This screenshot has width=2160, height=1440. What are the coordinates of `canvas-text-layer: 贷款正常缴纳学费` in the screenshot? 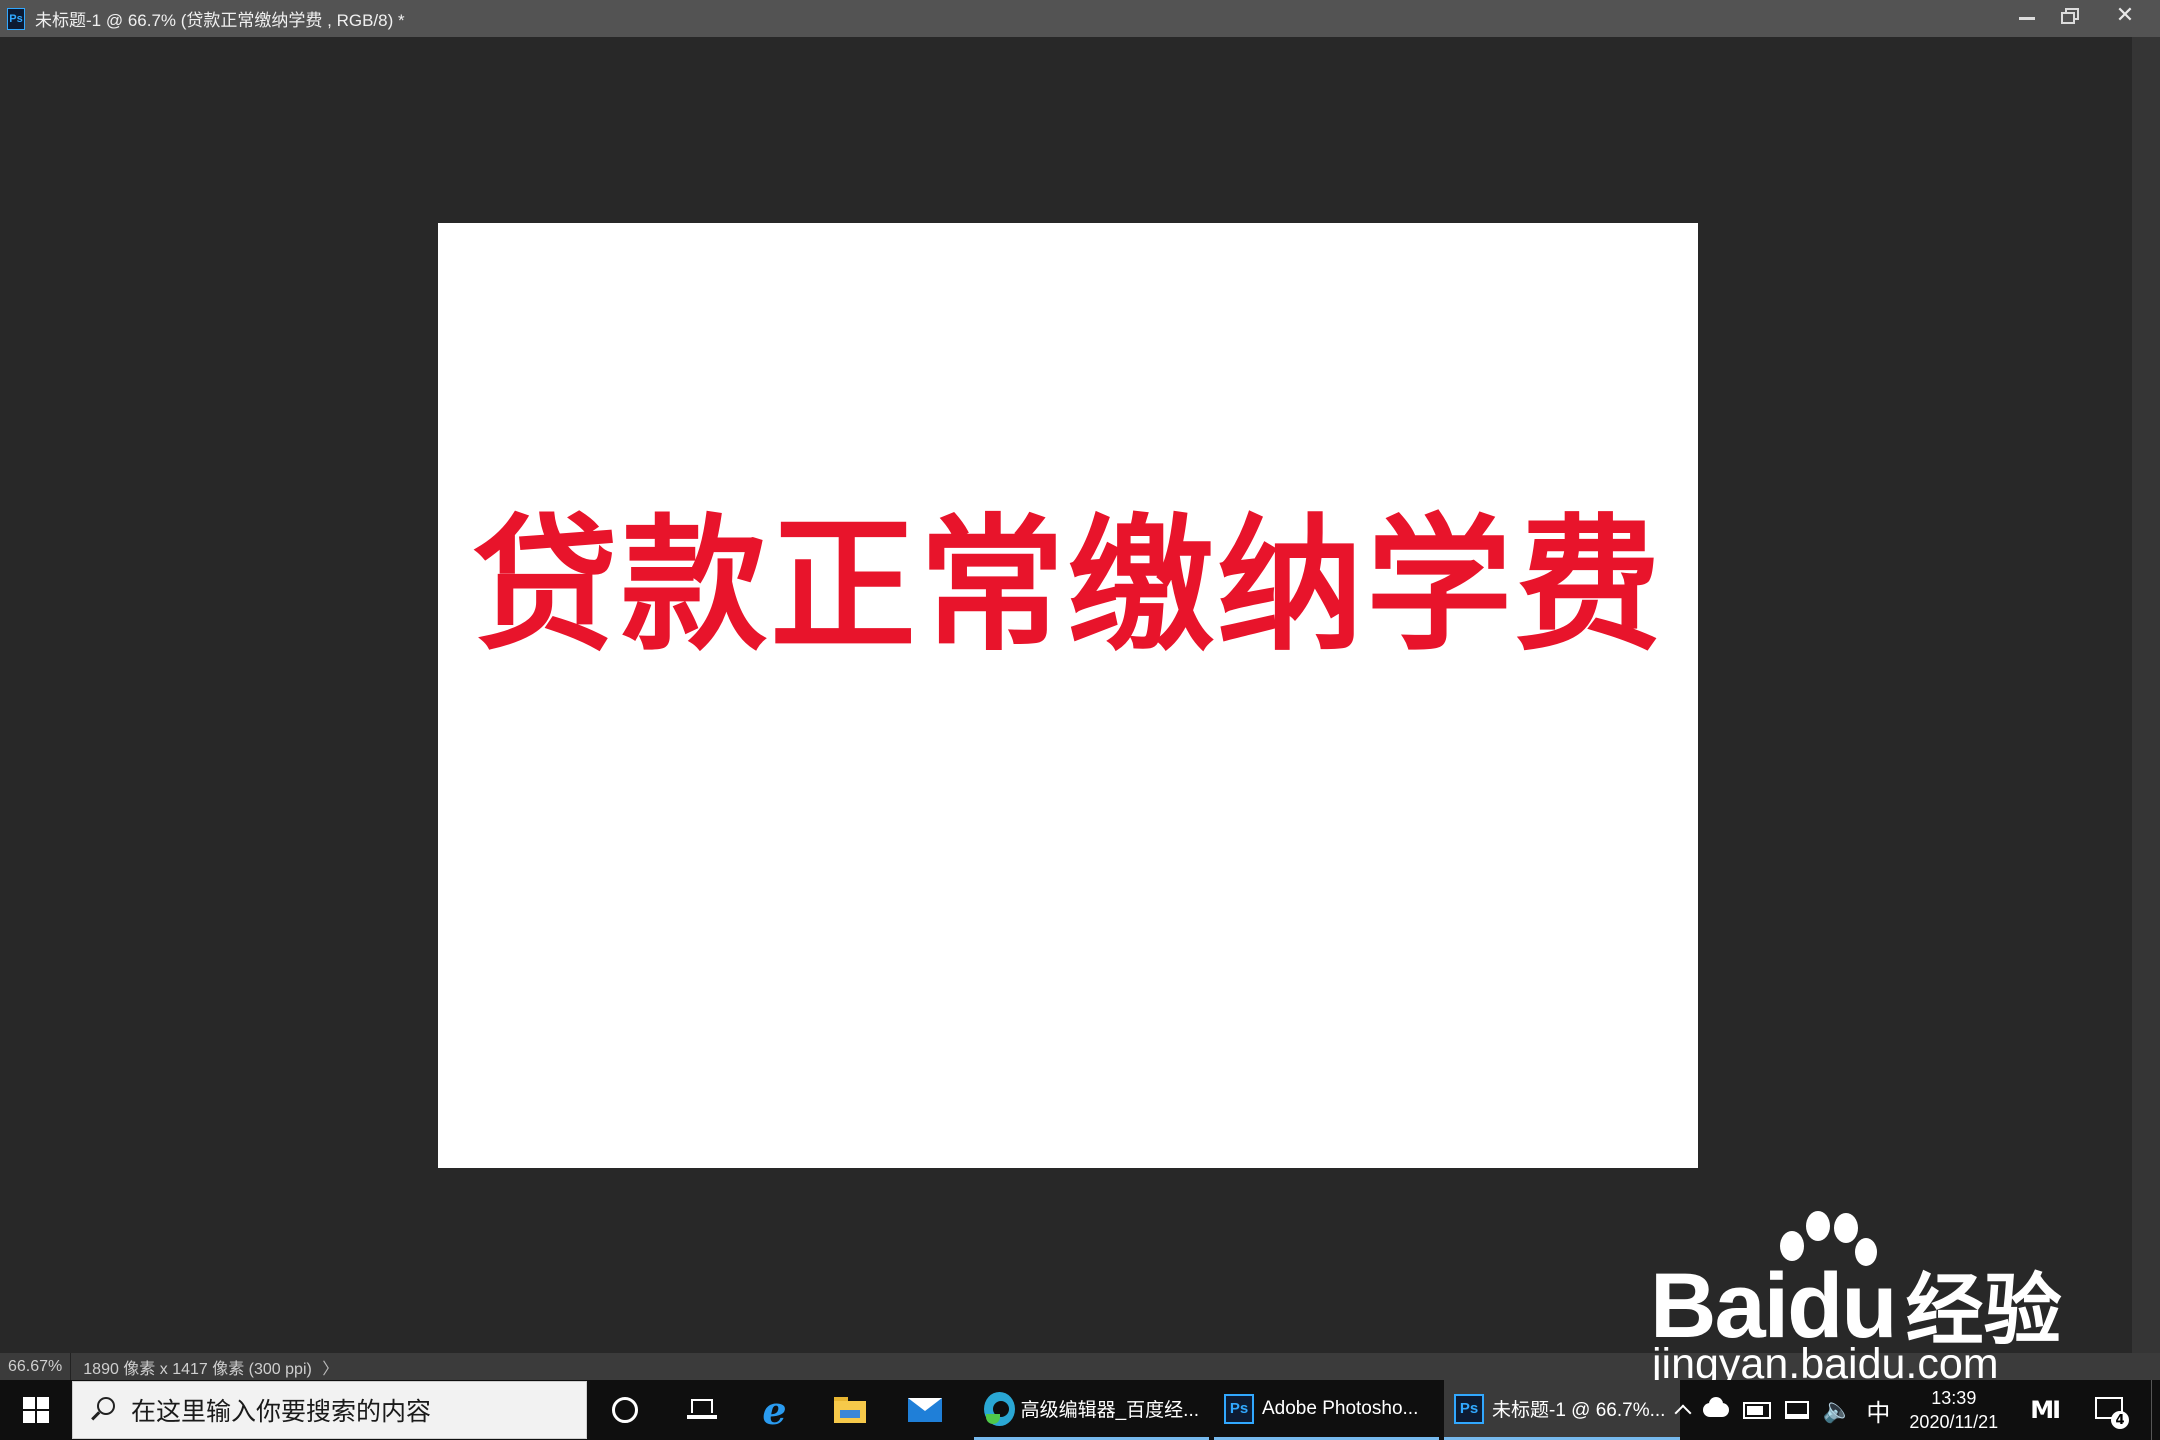 It's located at (1068, 573).